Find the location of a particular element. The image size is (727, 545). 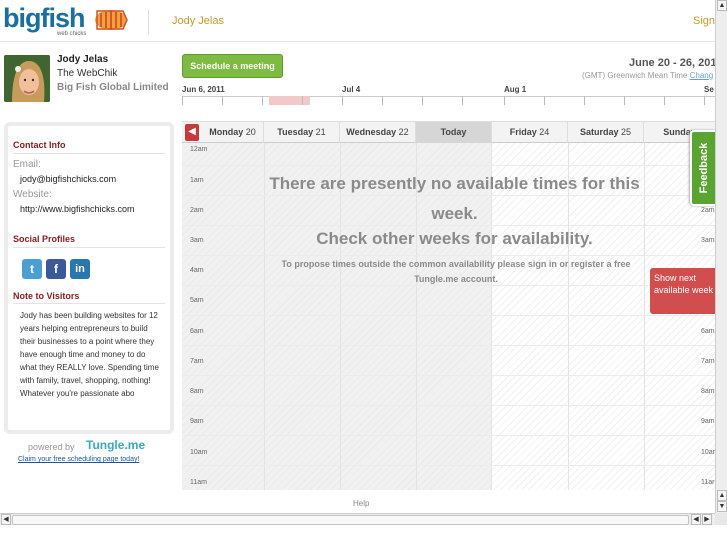

timezone-label: (GMT) Greenwich Mean Time Chang is located at coordinates (647, 75).